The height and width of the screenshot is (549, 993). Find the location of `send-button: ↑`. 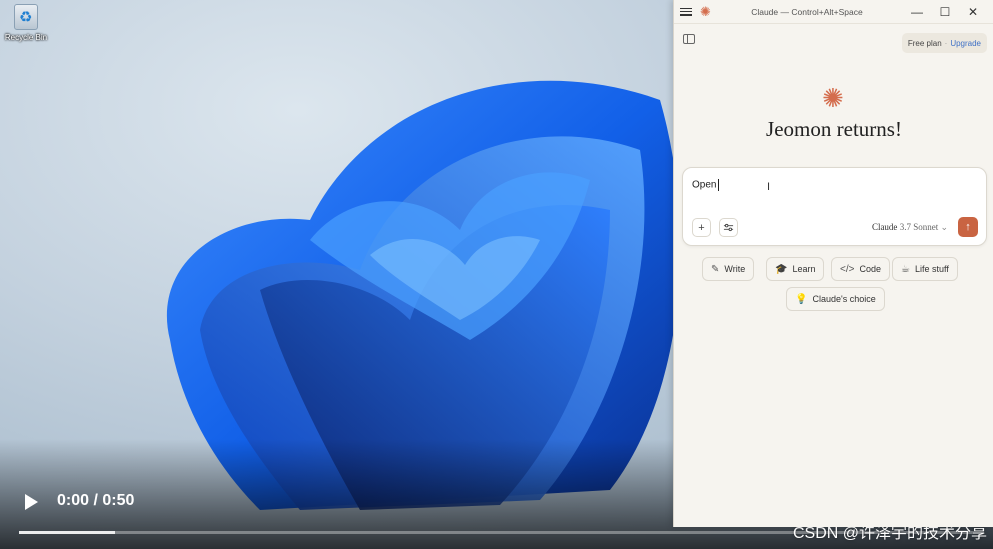

send-button: ↑ is located at coordinates (968, 227).